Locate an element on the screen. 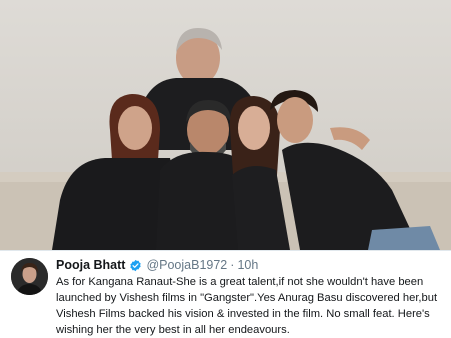  person-left-face is located at coordinates (135, 128).